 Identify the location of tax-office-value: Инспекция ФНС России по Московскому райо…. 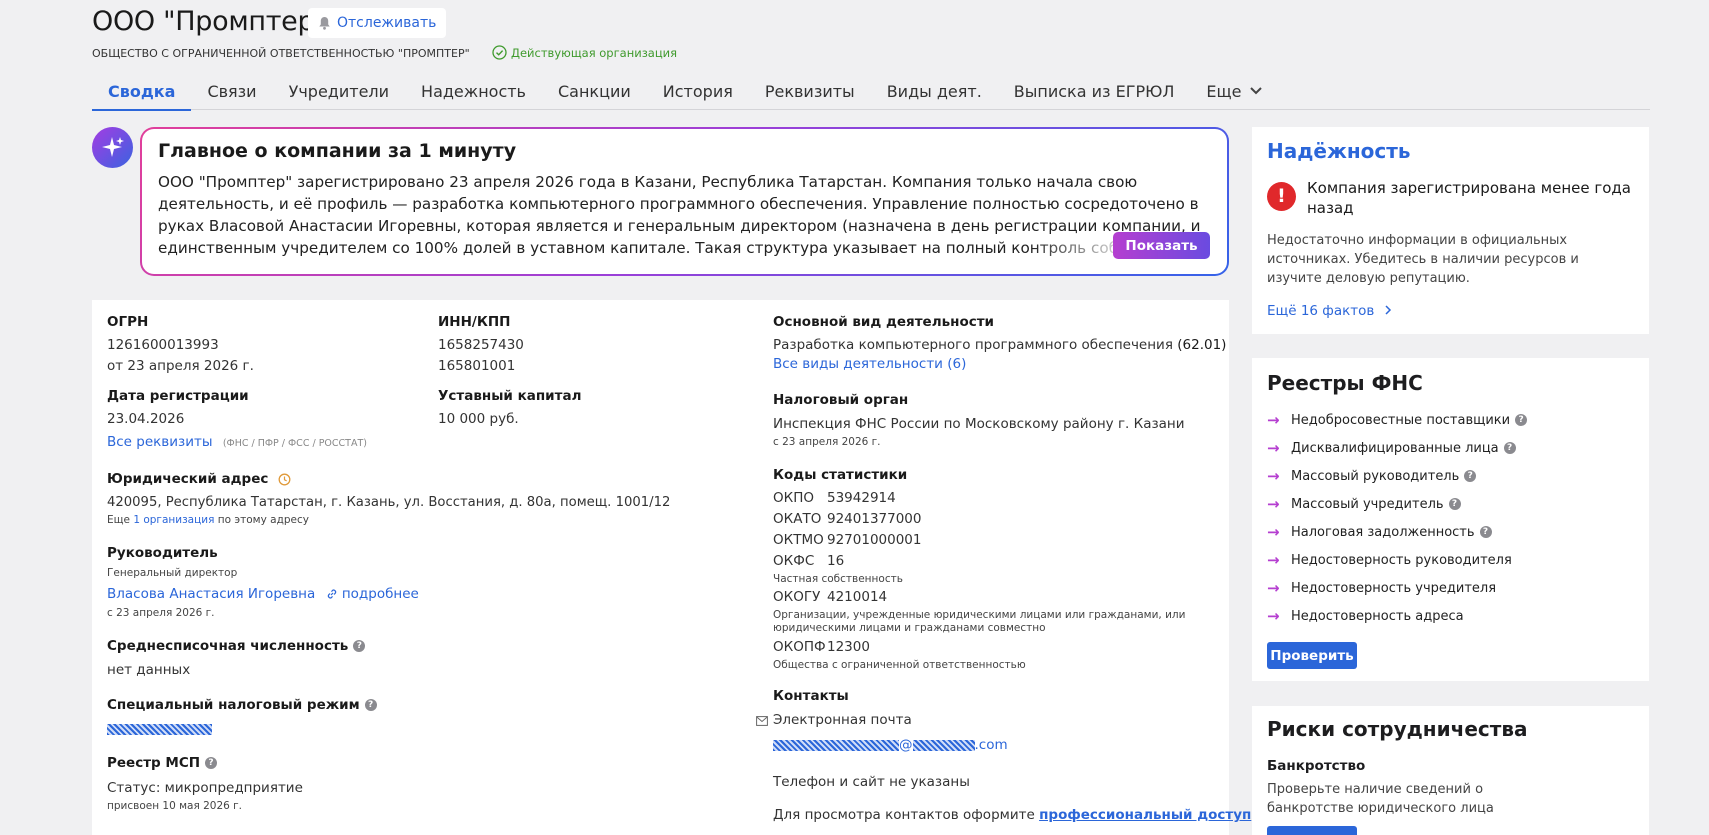
(979, 424).